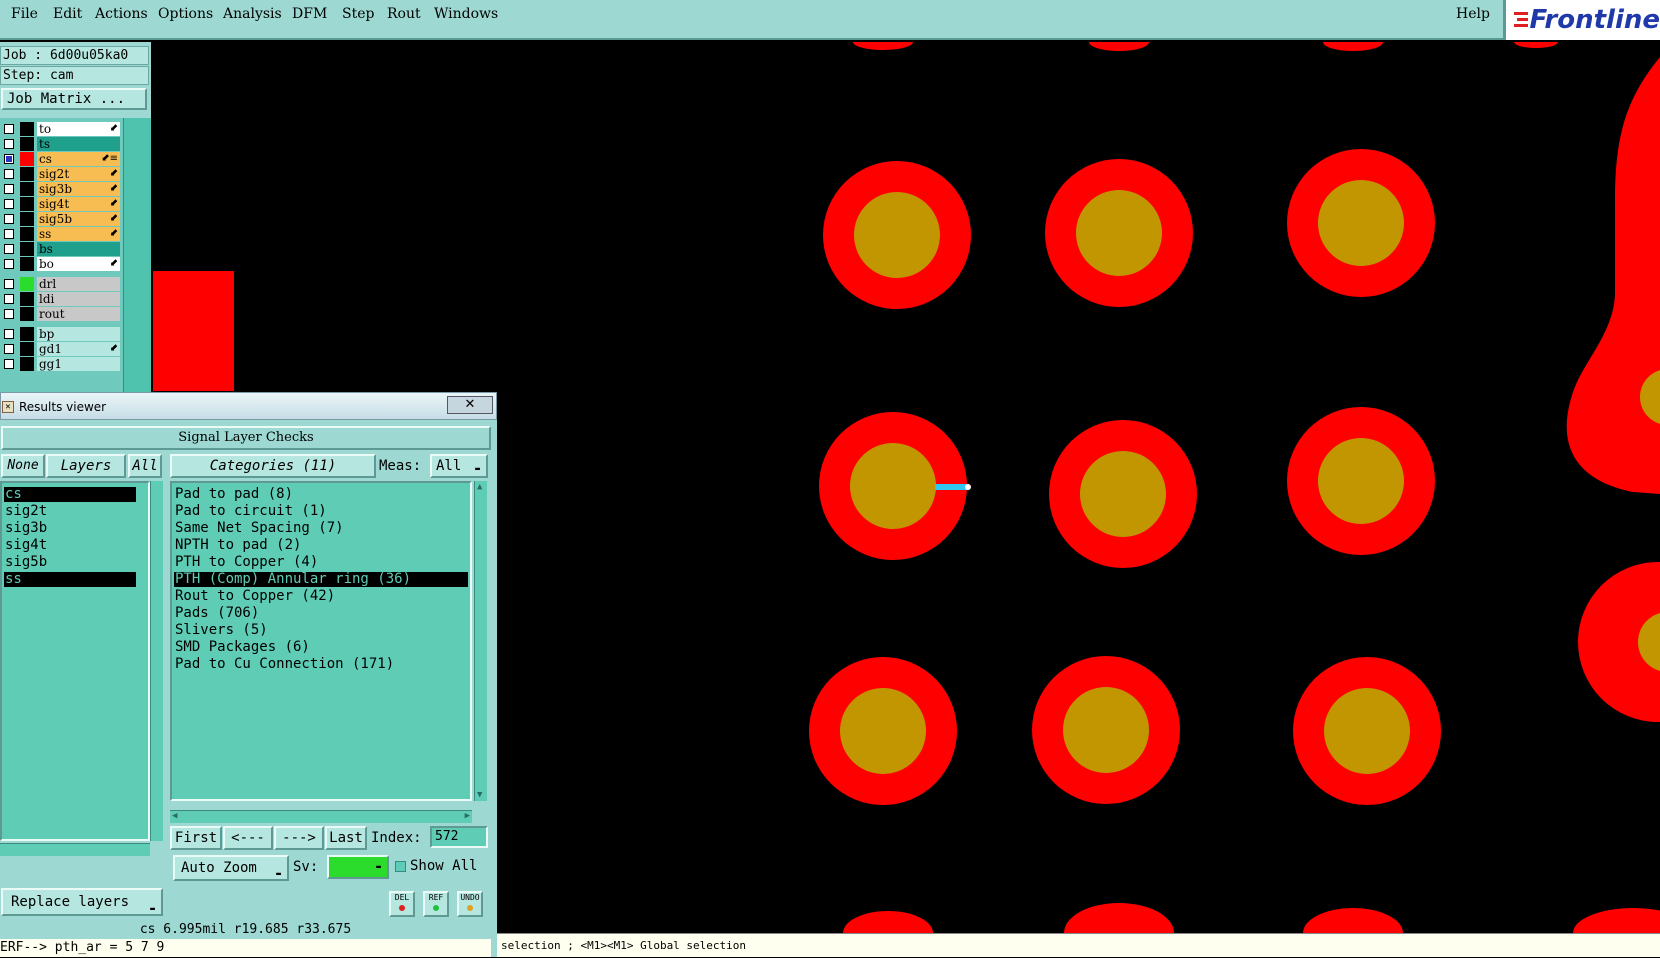 The height and width of the screenshot is (958, 1660). Describe the element at coordinates (459, 837) in the screenshot. I see `index-input: 572` at that location.